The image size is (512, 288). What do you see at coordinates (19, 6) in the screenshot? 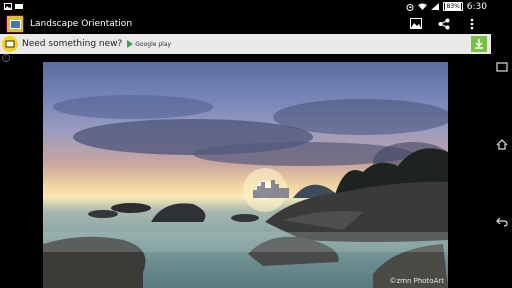
I see `notification-icon` at bounding box center [19, 6].